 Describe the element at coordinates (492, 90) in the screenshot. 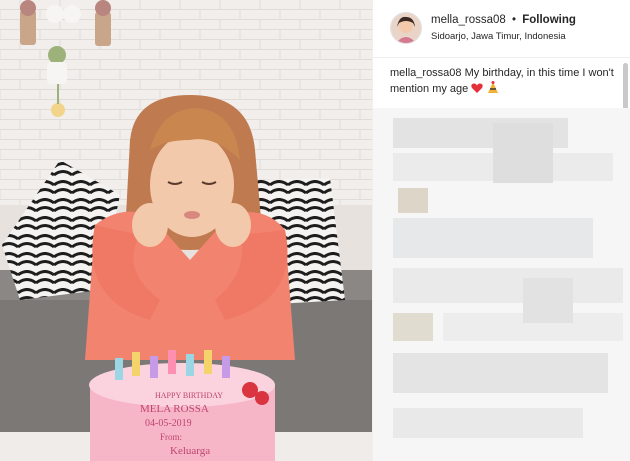

I see `party-hat-emoji-icon` at that location.